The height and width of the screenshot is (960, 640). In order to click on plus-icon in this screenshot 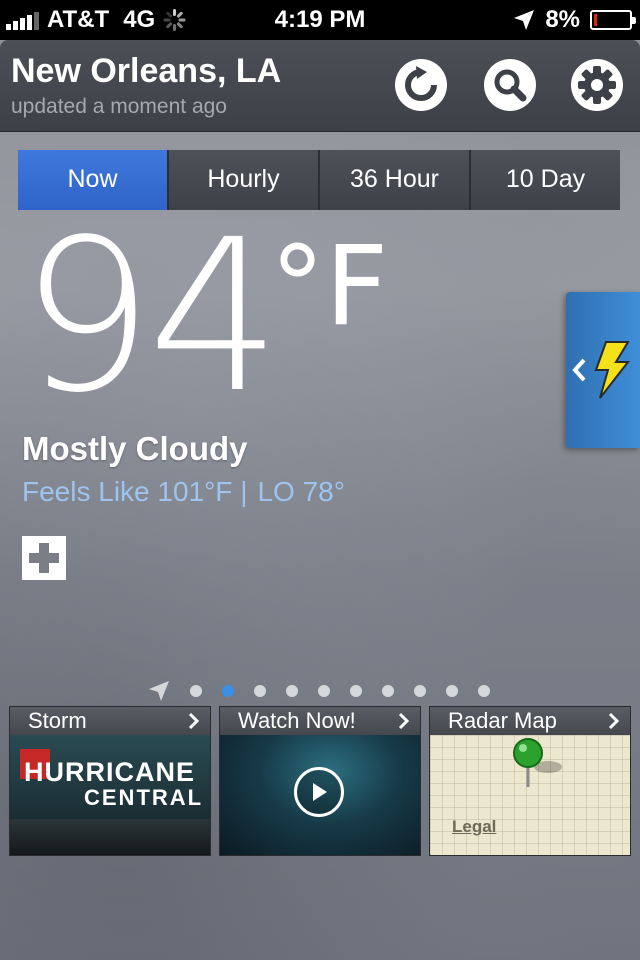, I will do `click(44, 558)`.